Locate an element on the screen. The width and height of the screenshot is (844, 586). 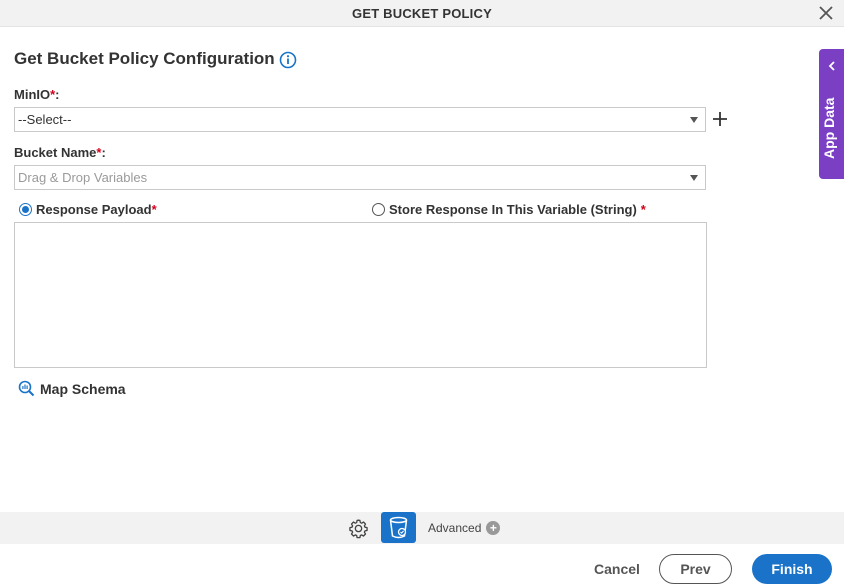
chevron-left-icon is located at coordinates (831, 66).